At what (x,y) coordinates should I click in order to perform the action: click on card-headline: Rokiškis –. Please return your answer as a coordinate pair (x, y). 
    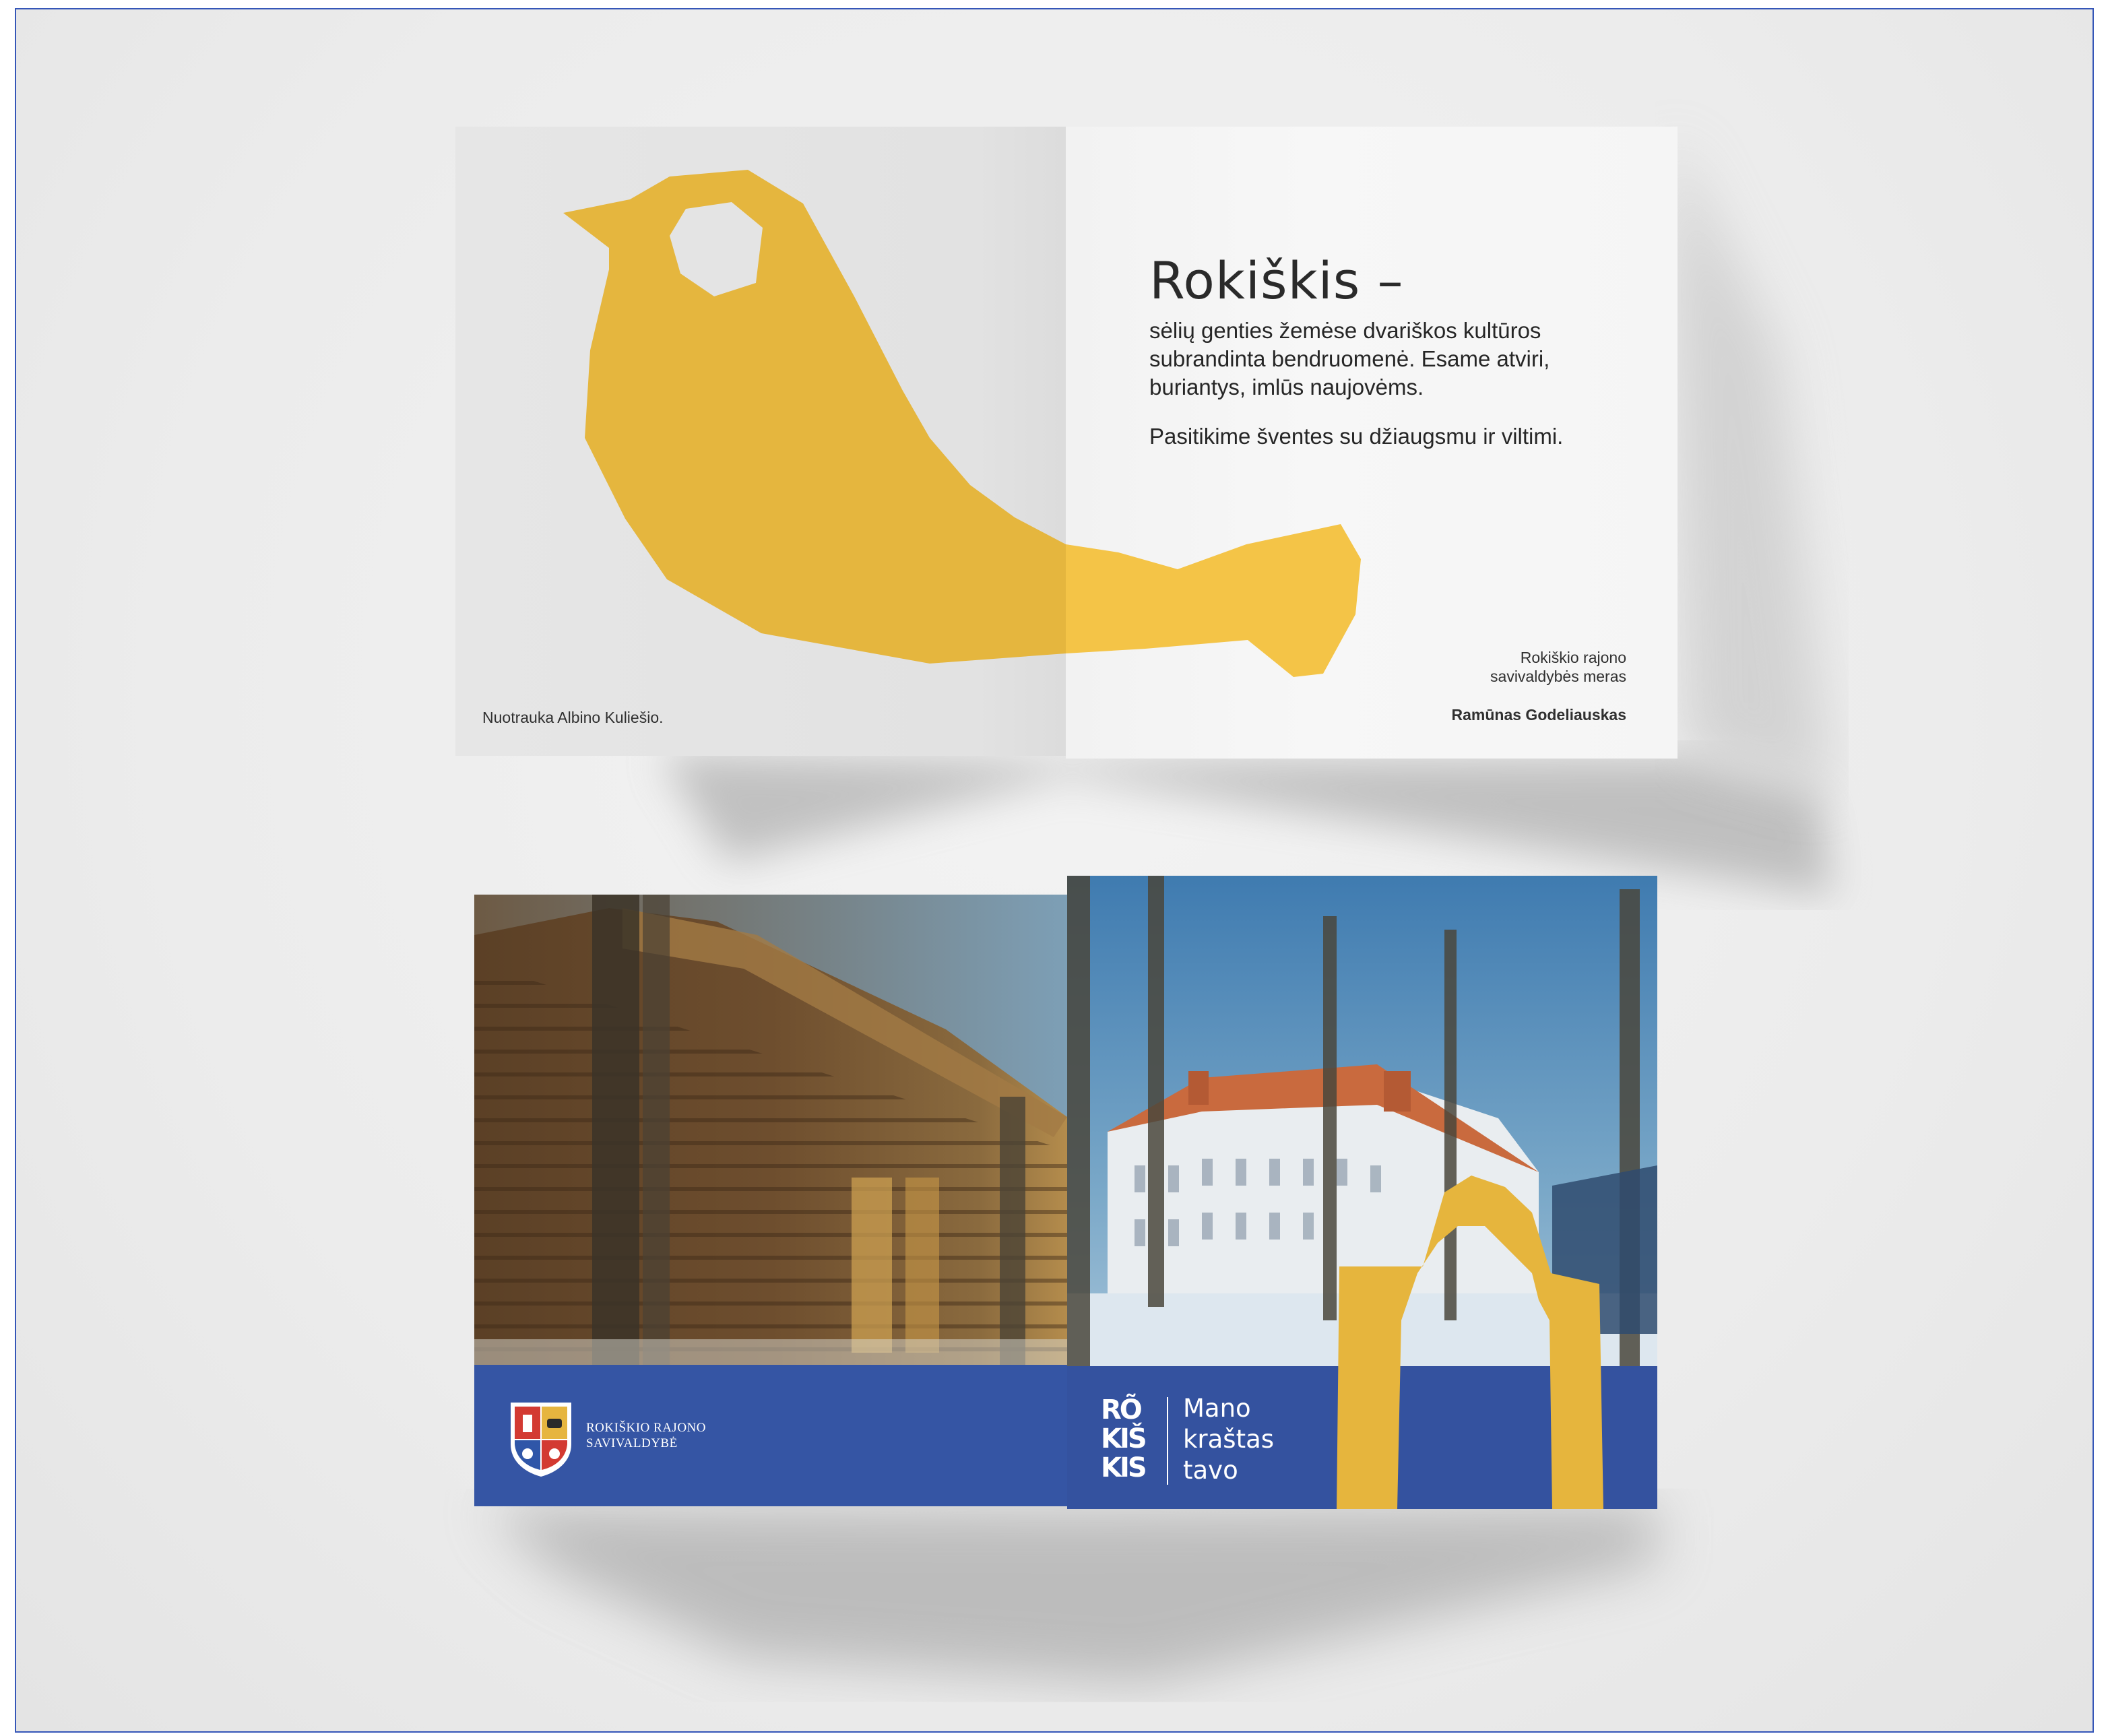
    Looking at the image, I should click on (1276, 281).